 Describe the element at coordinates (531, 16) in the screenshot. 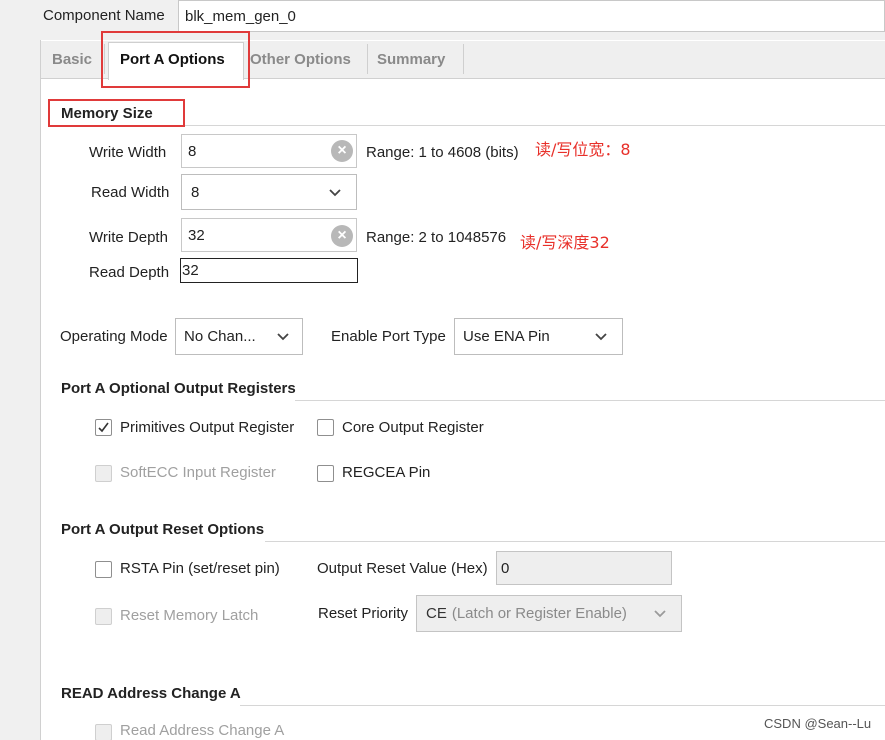

I see `component-name-input: blk_mem_gen_0` at that location.